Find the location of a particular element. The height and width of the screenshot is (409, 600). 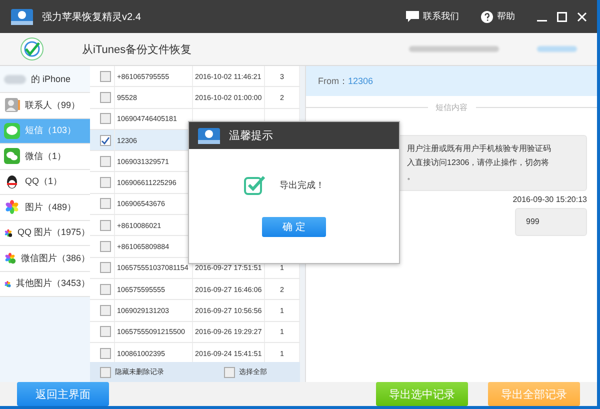

help-icon is located at coordinates (487, 16).